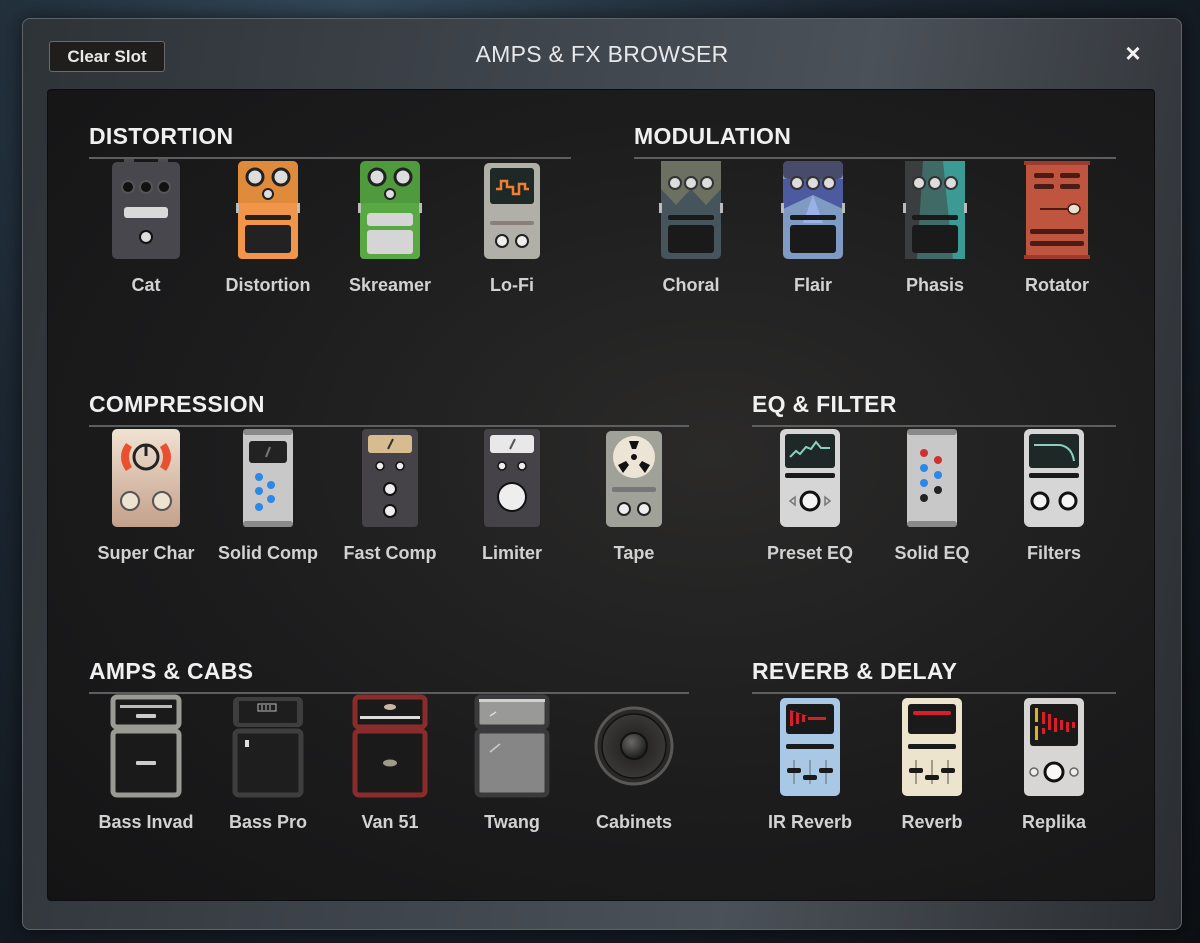 This screenshot has height=943, width=1200. Describe the element at coordinates (810, 553) in the screenshot. I see `fx-item-label: Preset EQ` at that location.